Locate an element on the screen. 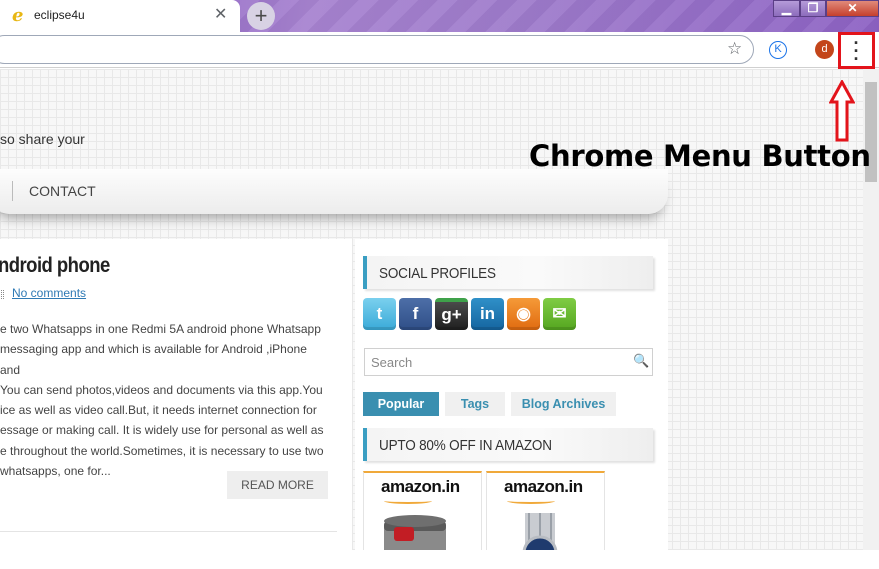 The image size is (879, 569). post-title: ndroid phone is located at coordinates (55, 266).